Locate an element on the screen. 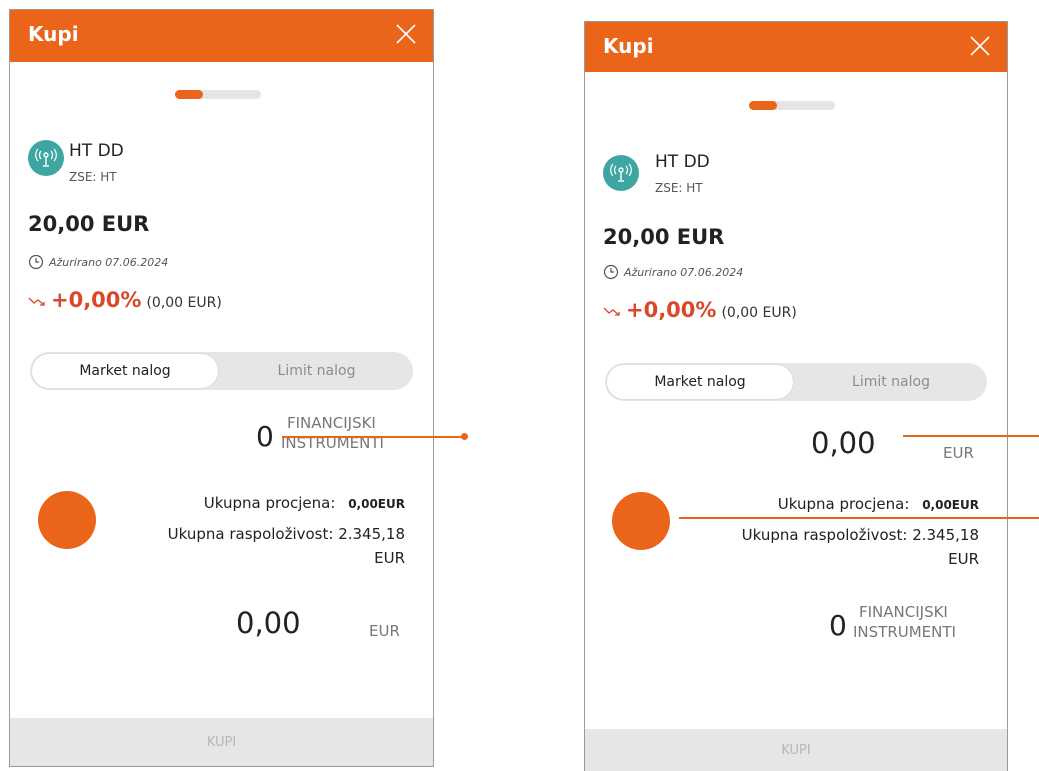  quantity-unit-line2: INSTRUMENTI is located at coordinates (904, 632).